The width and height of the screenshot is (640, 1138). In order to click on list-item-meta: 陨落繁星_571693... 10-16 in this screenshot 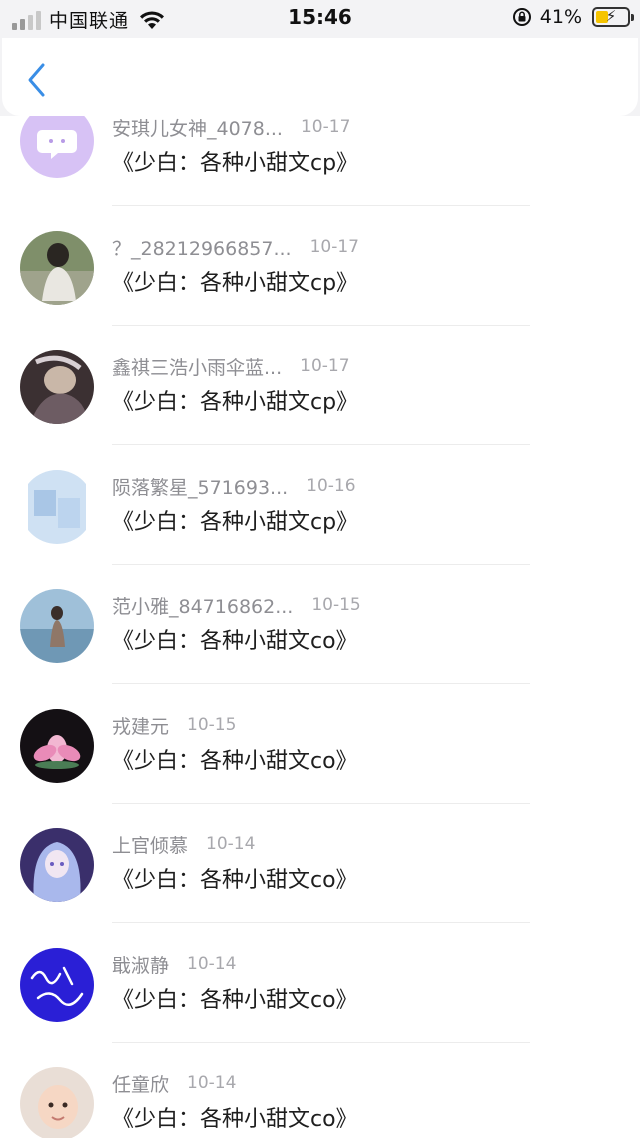, I will do `click(234, 486)`.